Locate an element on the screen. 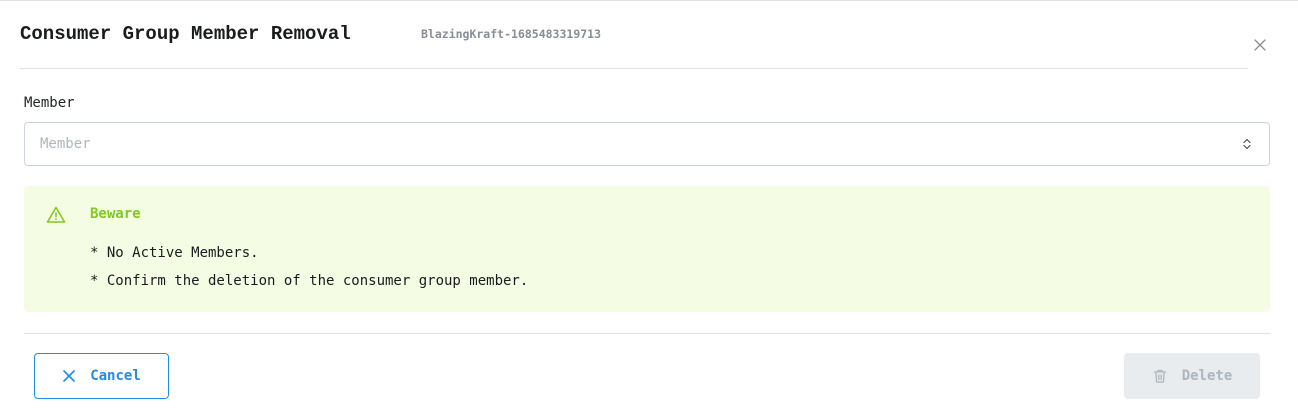  delete-button: Delete is located at coordinates (1192, 376).